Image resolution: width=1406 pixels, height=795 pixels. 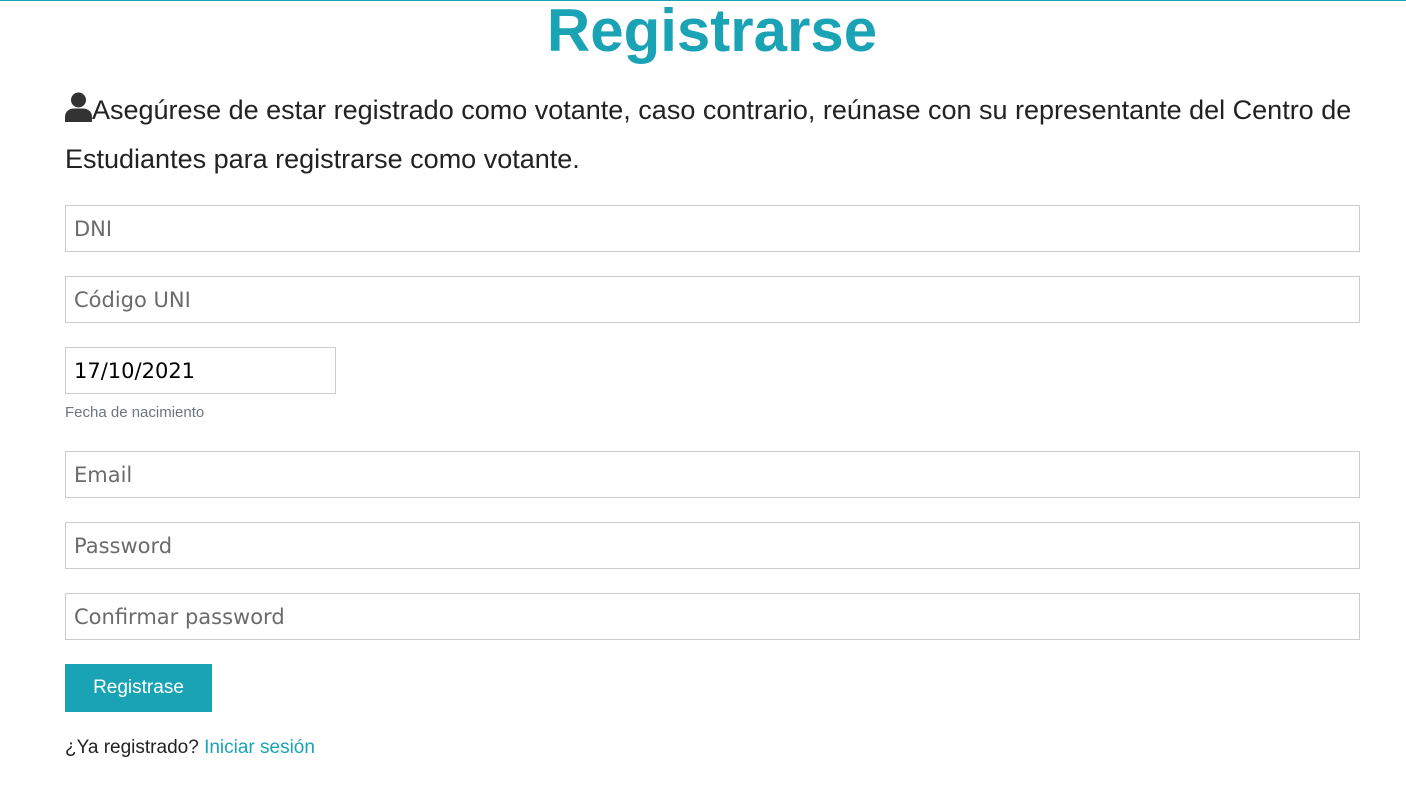 What do you see at coordinates (712, 545) in the screenshot?
I see `password-field` at bounding box center [712, 545].